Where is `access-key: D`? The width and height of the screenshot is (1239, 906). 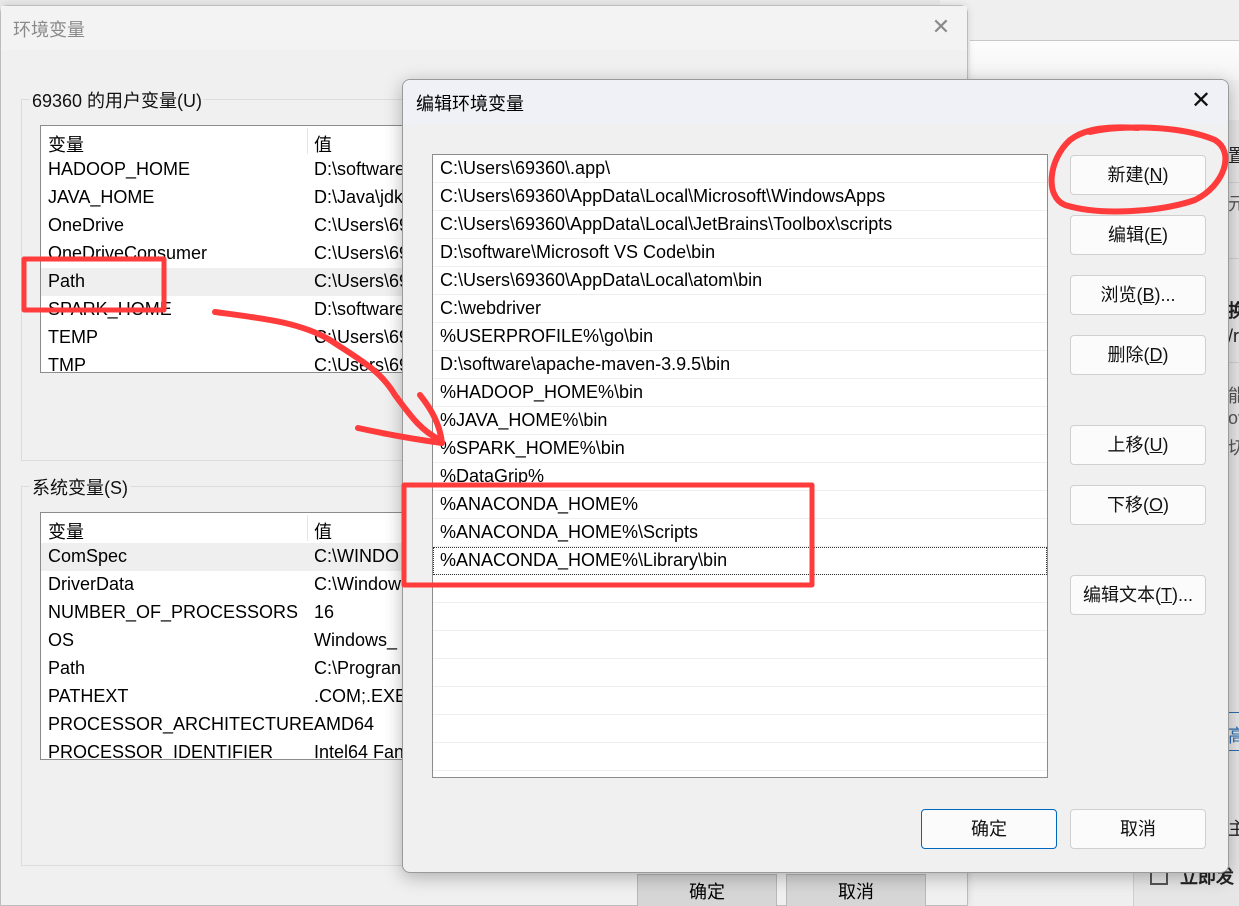
access-key: D is located at coordinates (1156, 355).